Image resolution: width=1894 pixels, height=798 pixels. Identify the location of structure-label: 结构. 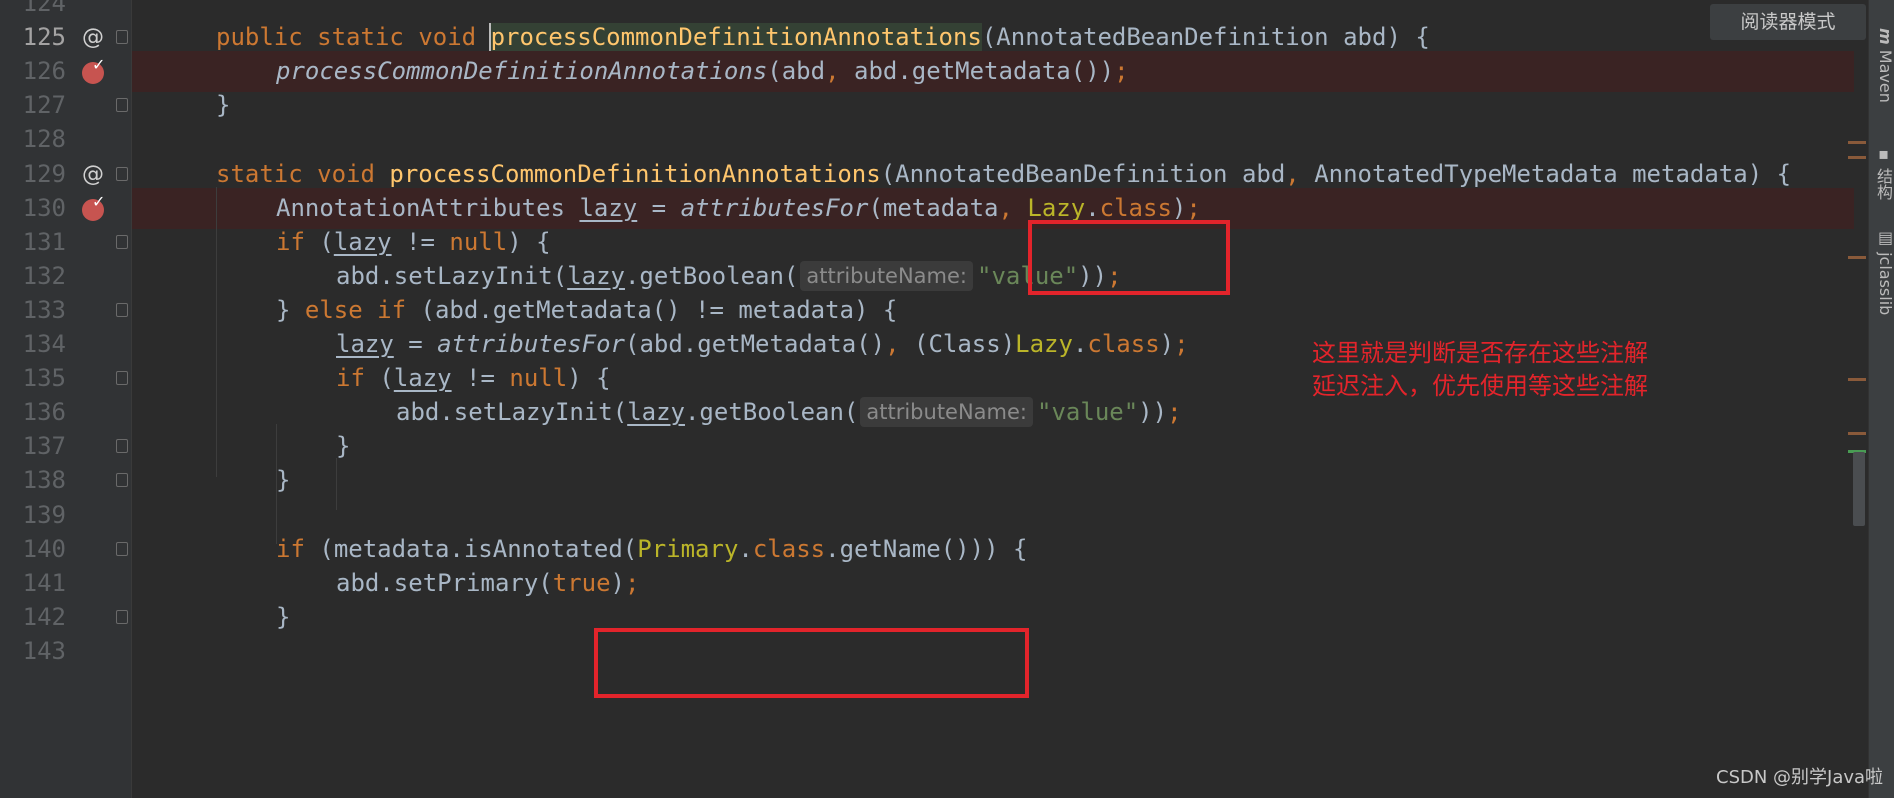
(1883, 184).